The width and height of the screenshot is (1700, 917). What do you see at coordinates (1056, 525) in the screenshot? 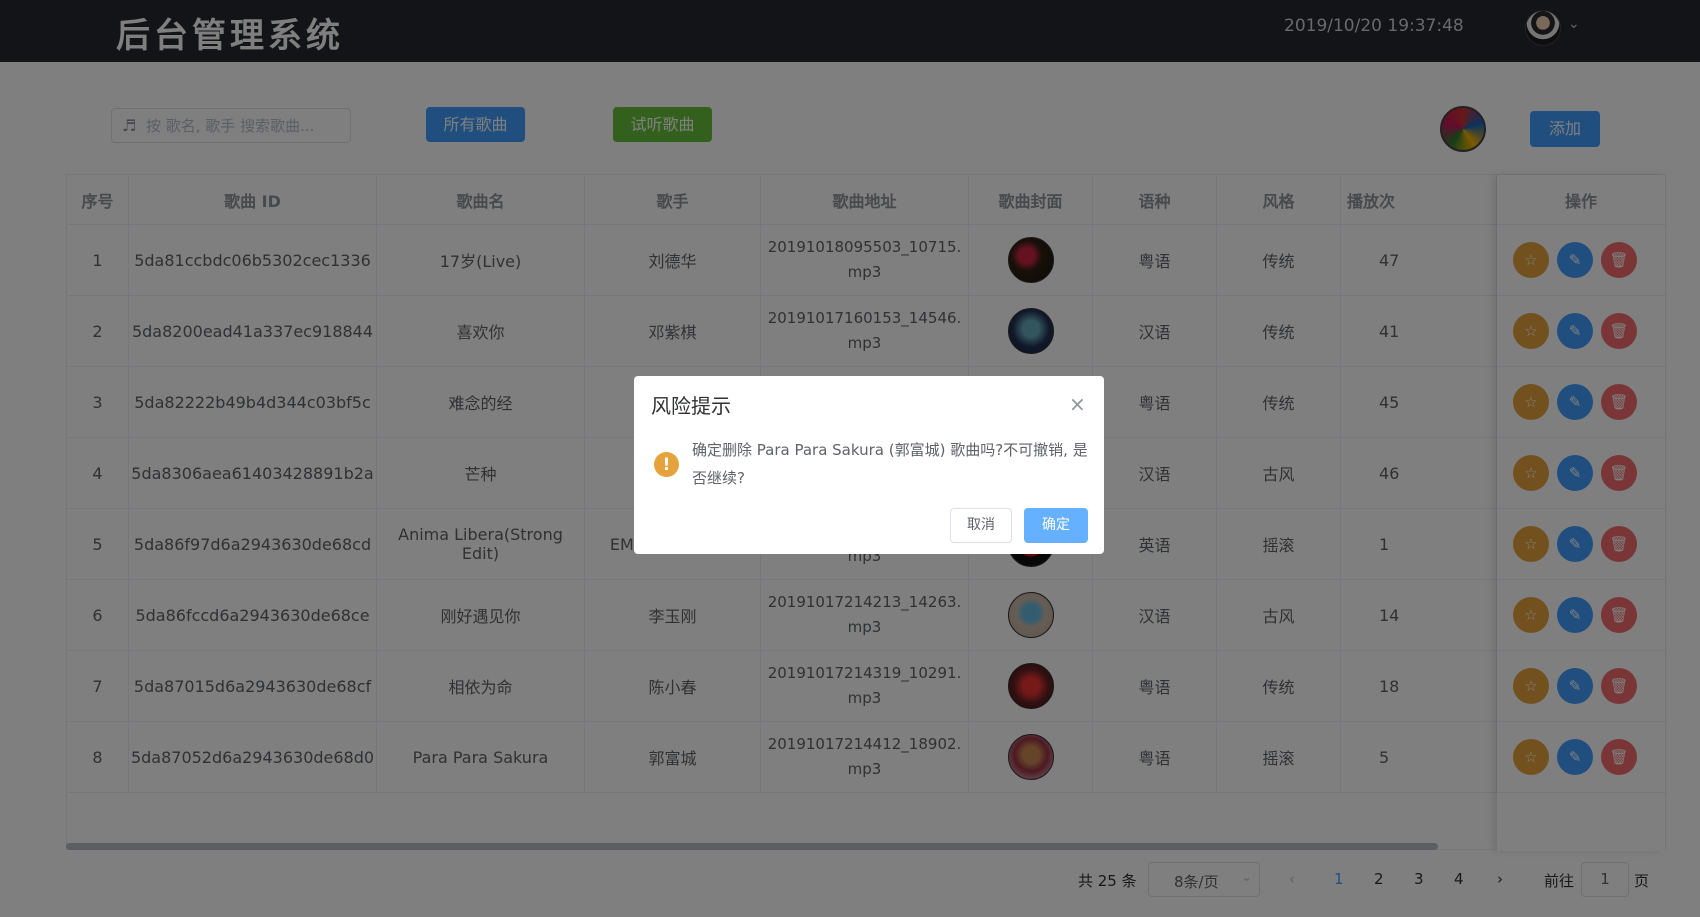
I see `confirm-button: 确定` at bounding box center [1056, 525].